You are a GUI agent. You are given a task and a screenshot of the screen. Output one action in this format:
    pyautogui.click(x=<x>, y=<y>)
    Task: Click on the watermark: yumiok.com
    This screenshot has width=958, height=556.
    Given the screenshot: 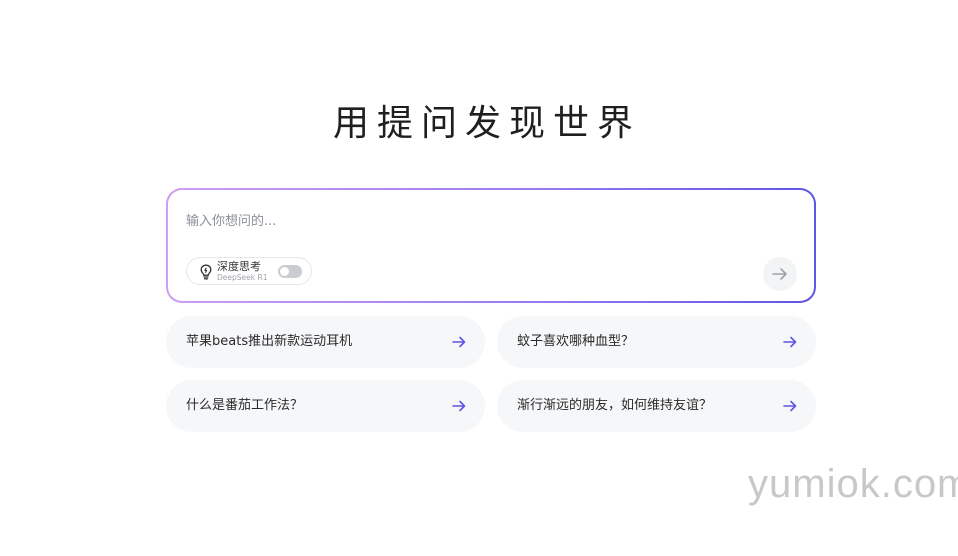 What is the action you would take?
    pyautogui.click(x=853, y=484)
    